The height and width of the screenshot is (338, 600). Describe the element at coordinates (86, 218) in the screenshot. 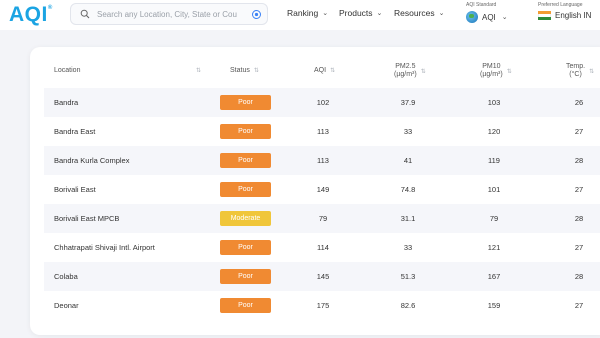

I see `location-name: Borivali East MPCB` at that location.